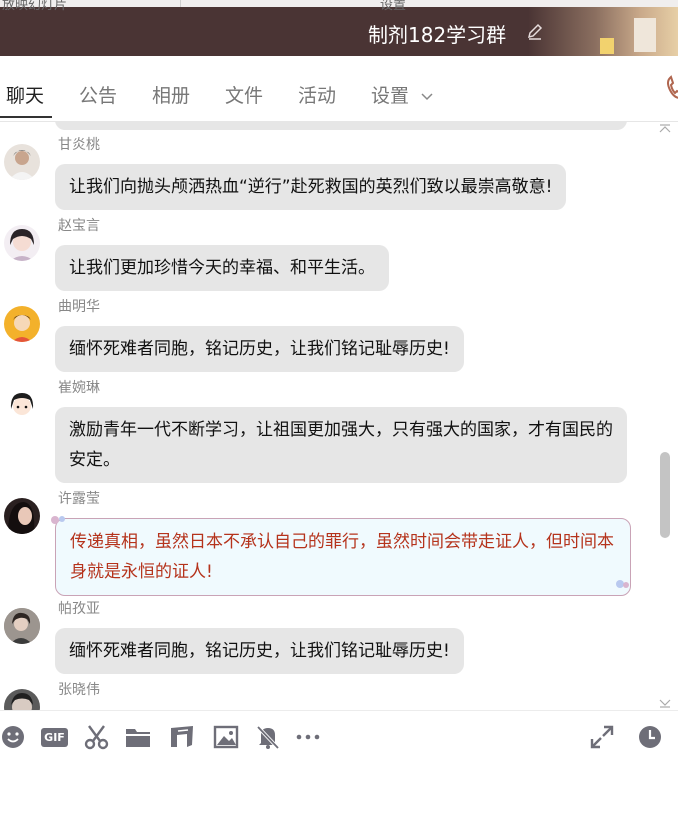 Image resolution: width=678 pixels, height=823 pixels. What do you see at coordinates (180, 3) in the screenshot?
I see `divider` at bounding box center [180, 3].